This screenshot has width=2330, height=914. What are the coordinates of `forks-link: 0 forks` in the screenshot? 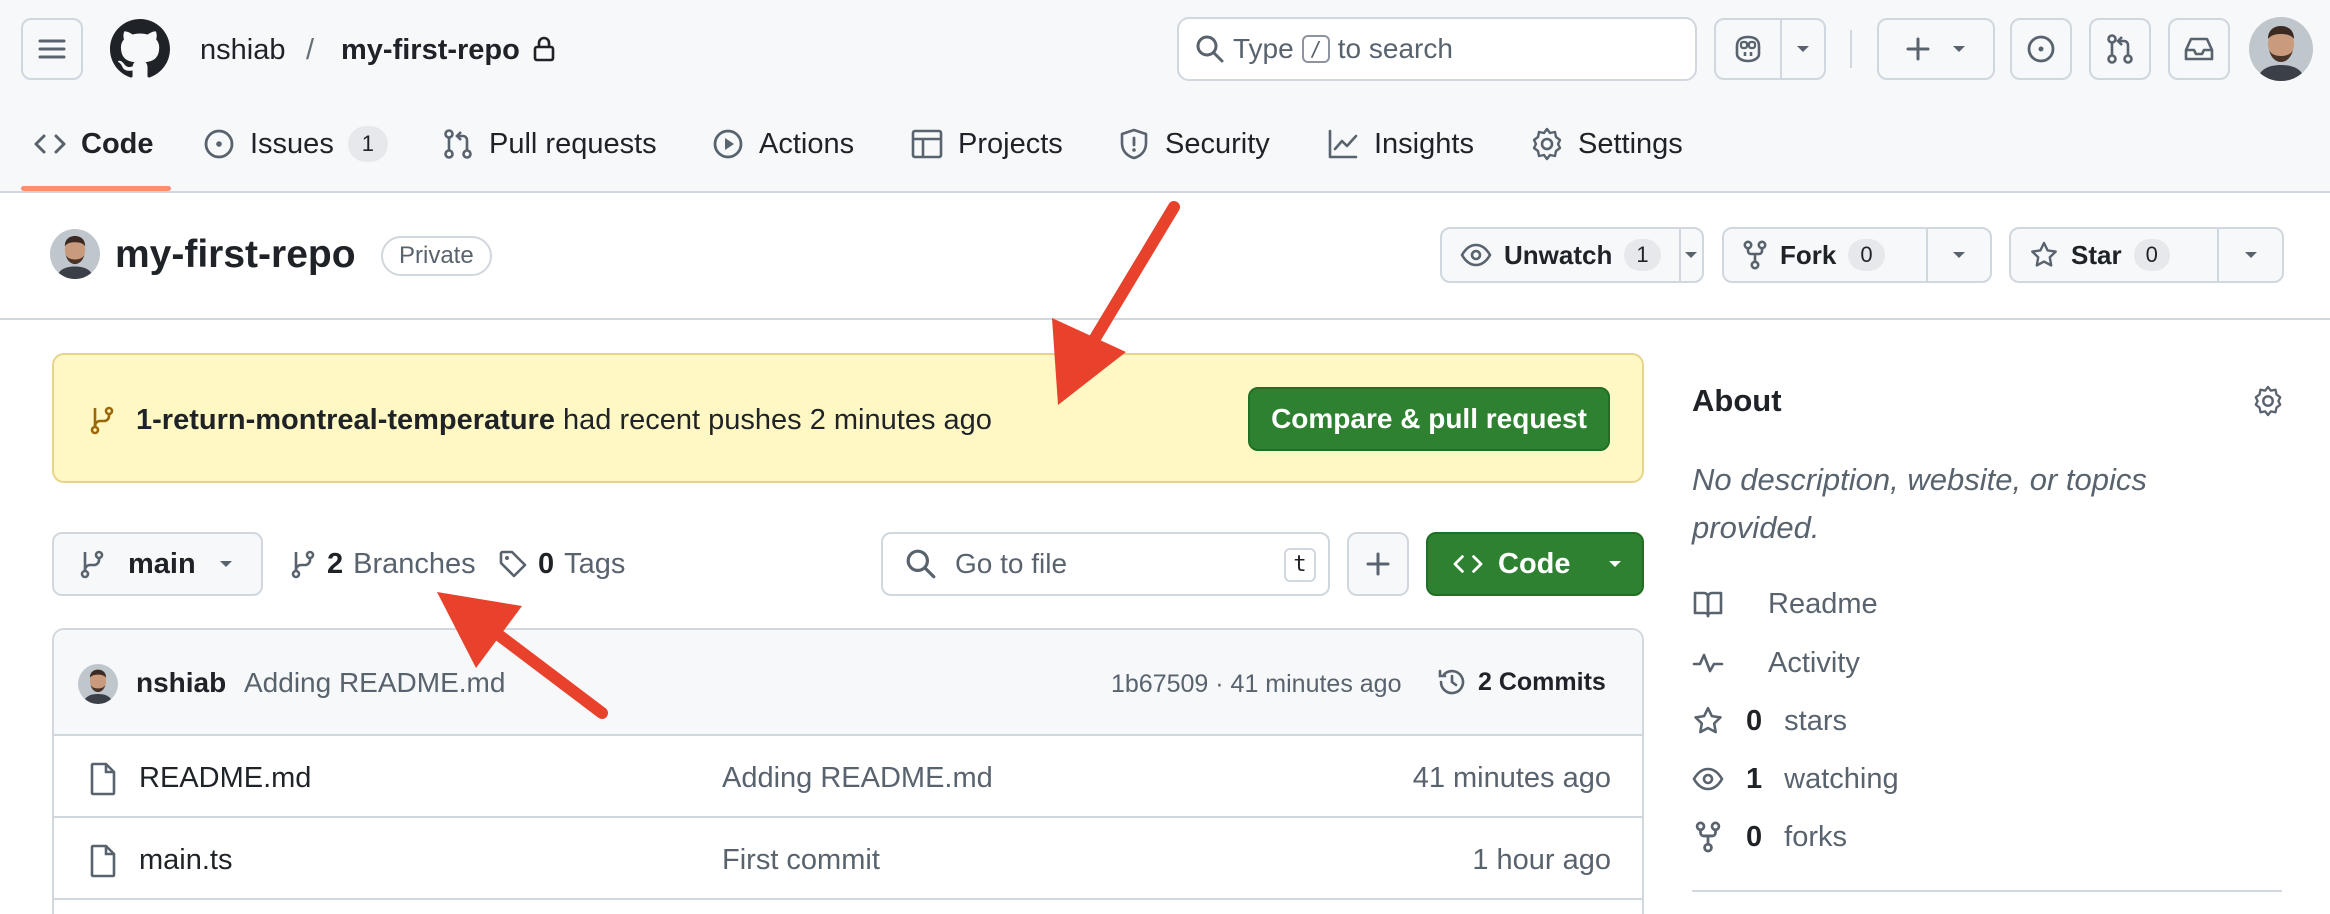 It's located at (1769, 837).